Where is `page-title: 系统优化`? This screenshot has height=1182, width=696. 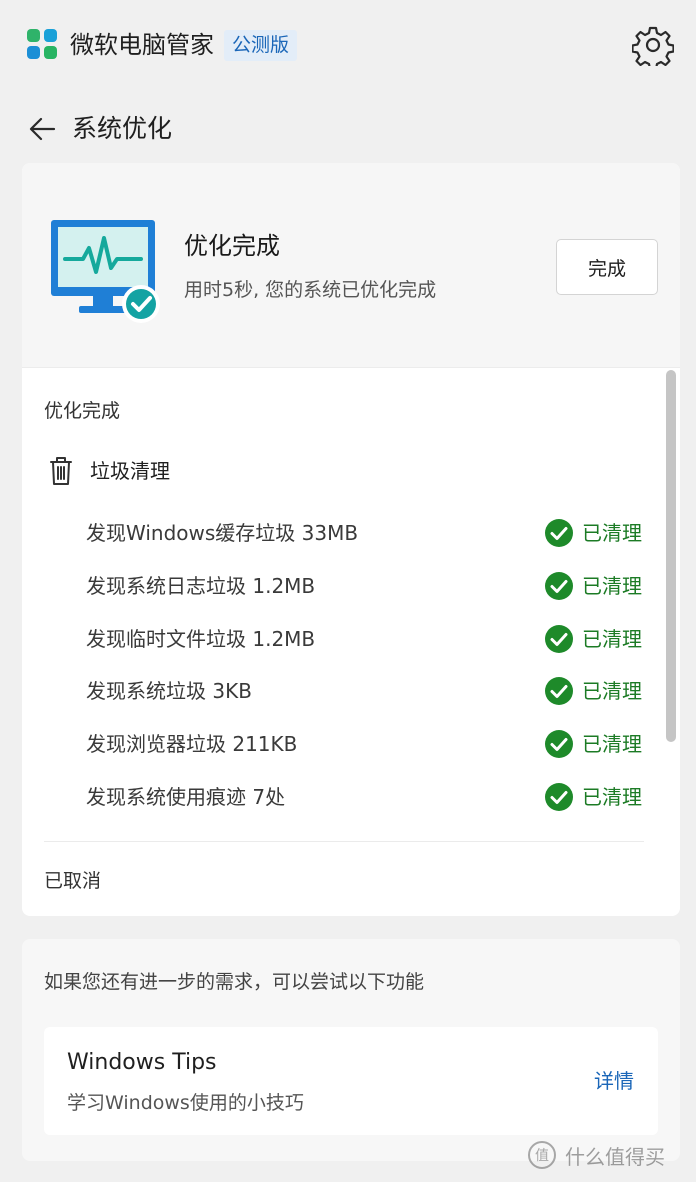 page-title: 系统优化 is located at coordinates (122, 128).